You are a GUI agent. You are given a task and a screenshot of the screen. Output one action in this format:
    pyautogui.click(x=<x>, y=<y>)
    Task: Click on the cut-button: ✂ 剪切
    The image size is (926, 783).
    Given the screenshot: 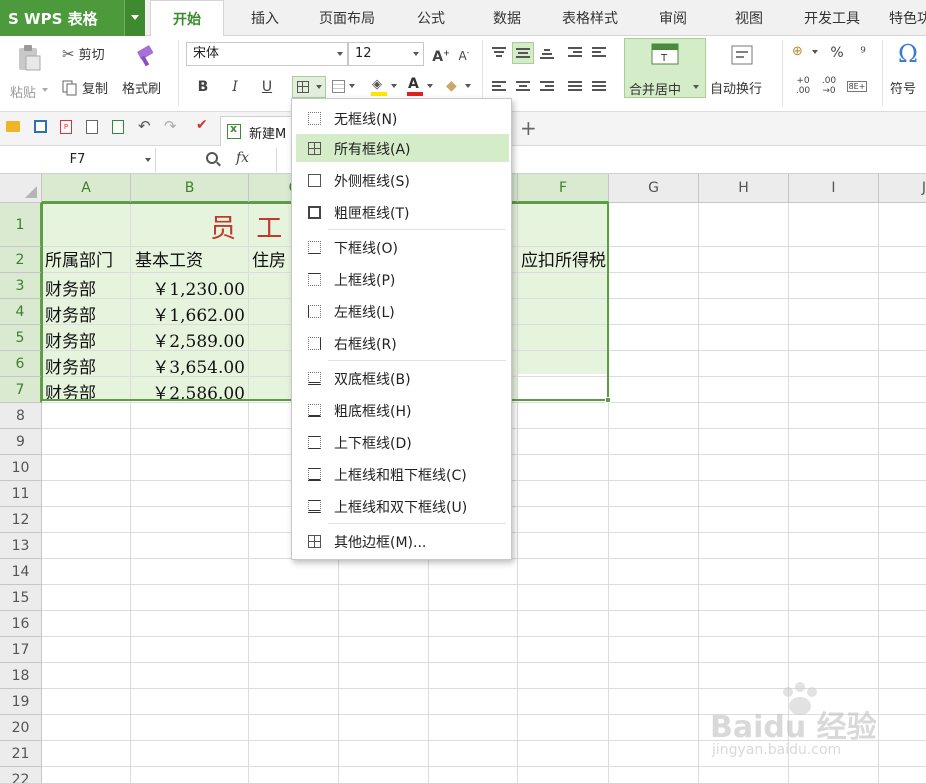 What is the action you would take?
    pyautogui.click(x=83, y=54)
    